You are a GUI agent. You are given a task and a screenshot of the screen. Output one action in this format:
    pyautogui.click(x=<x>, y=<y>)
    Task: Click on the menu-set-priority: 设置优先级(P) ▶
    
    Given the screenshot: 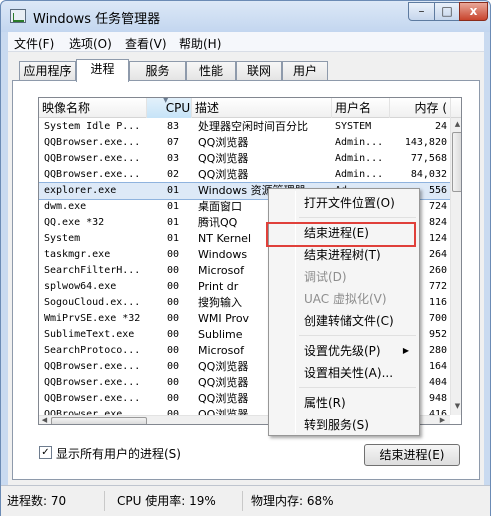 What is the action you would take?
    pyautogui.click(x=344, y=351)
    